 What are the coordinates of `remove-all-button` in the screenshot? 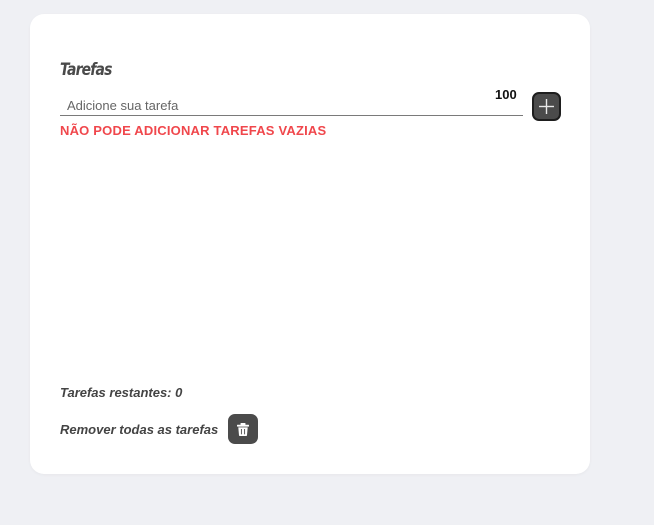 It's located at (243, 429).